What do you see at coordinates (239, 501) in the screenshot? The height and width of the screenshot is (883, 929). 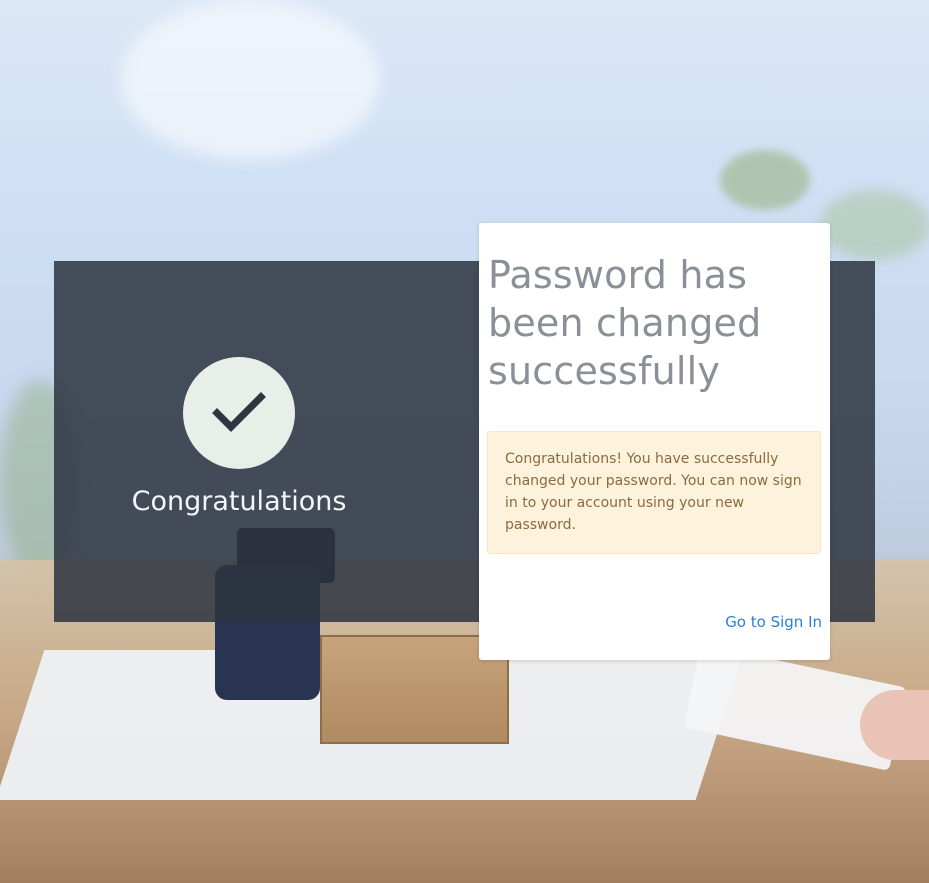 I see `congratulations-heading: Congratulations` at bounding box center [239, 501].